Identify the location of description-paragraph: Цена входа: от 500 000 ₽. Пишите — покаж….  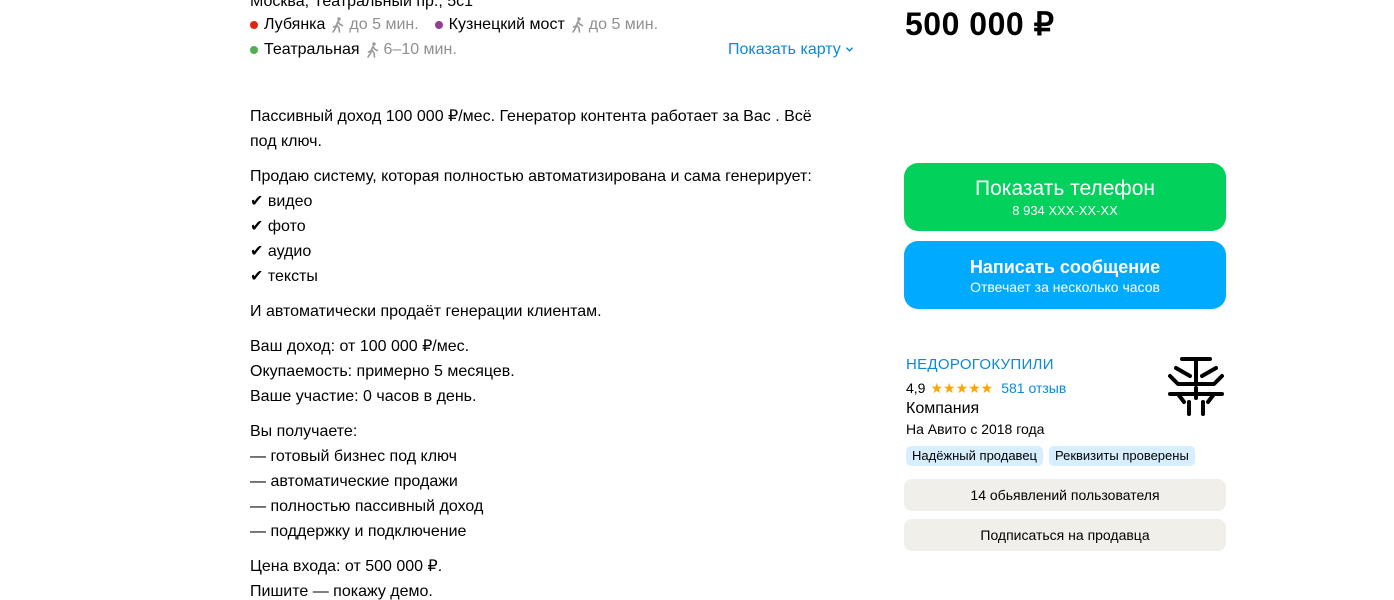
(556, 577).